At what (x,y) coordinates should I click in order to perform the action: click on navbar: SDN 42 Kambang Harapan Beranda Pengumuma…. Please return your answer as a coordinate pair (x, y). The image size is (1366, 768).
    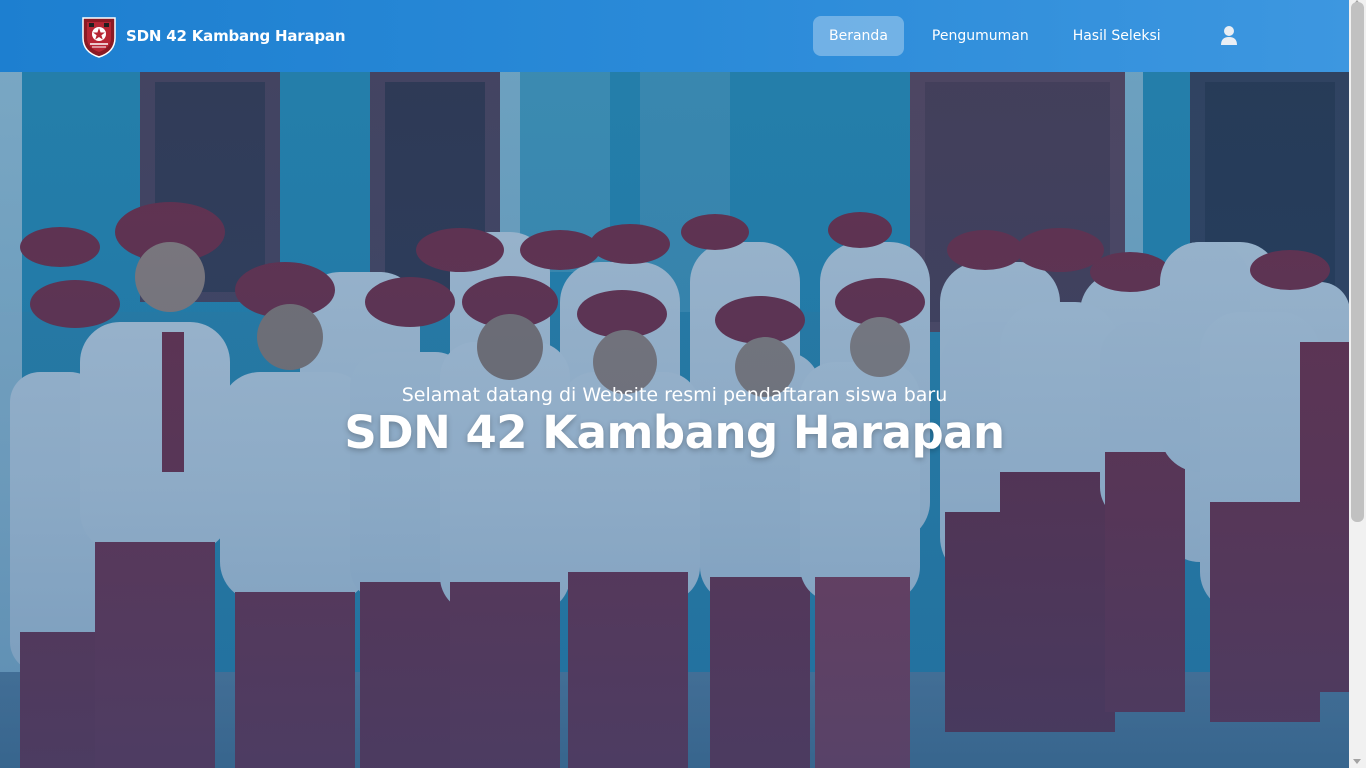
    Looking at the image, I should click on (674, 36).